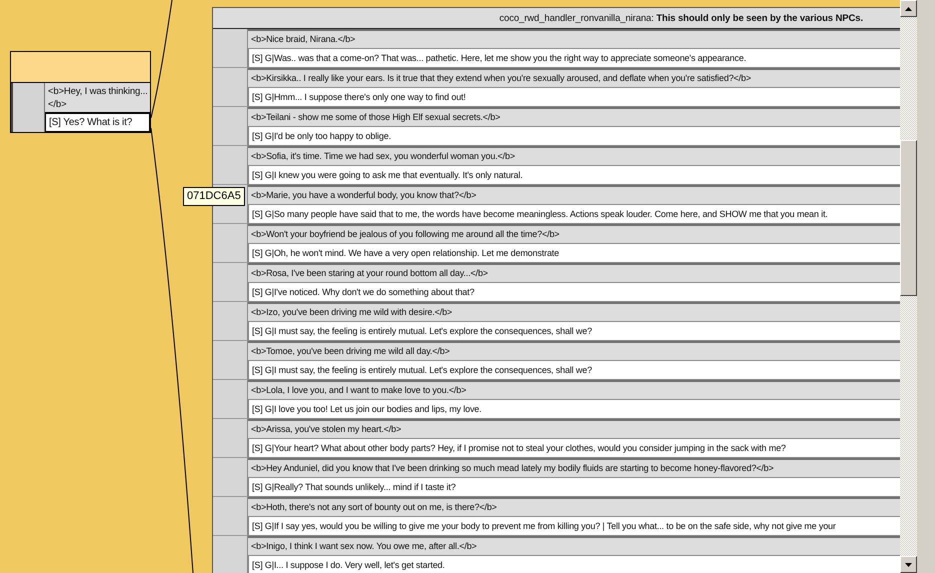  Describe the element at coordinates (574, 467) in the screenshot. I see `prompt-text: <b>Hey Anduniel, did you know that I've been drinking so much mead lately my bodily fluids are starting to become honey-flavored?</b>` at that location.